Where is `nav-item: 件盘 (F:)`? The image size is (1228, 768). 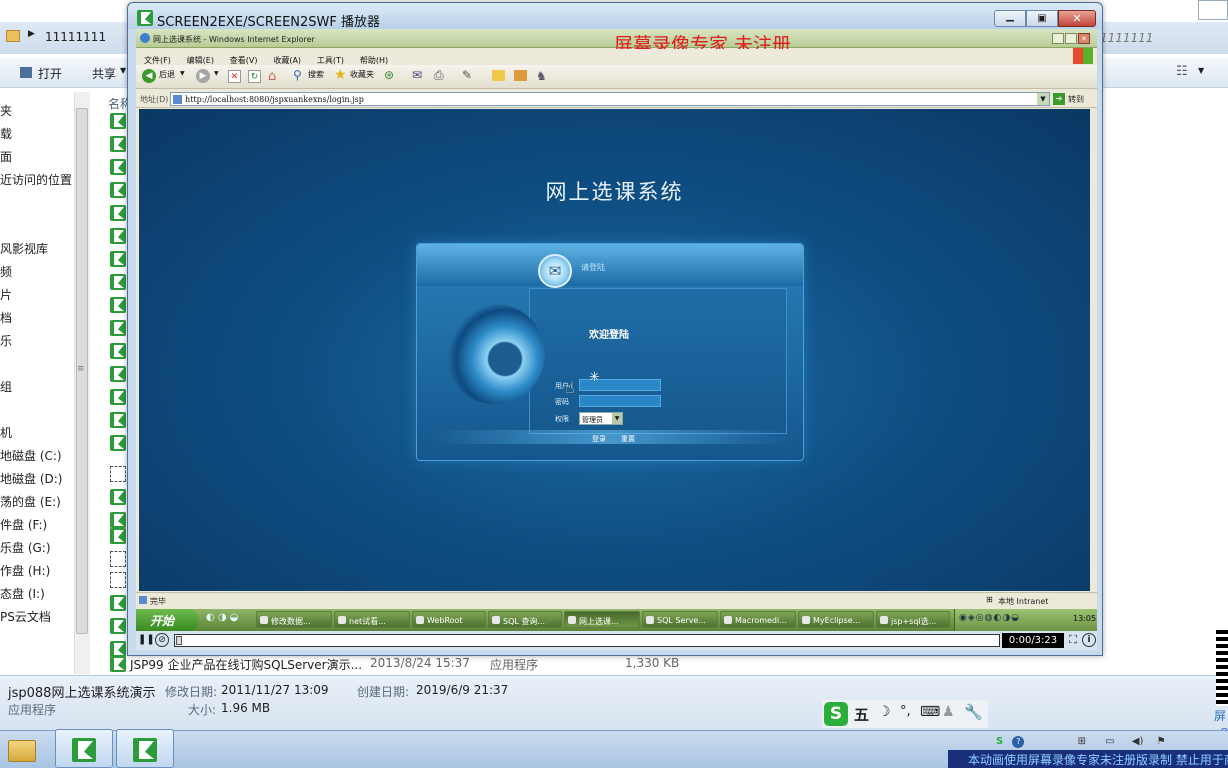
nav-item: 件盘 (F:) is located at coordinates (23, 524).